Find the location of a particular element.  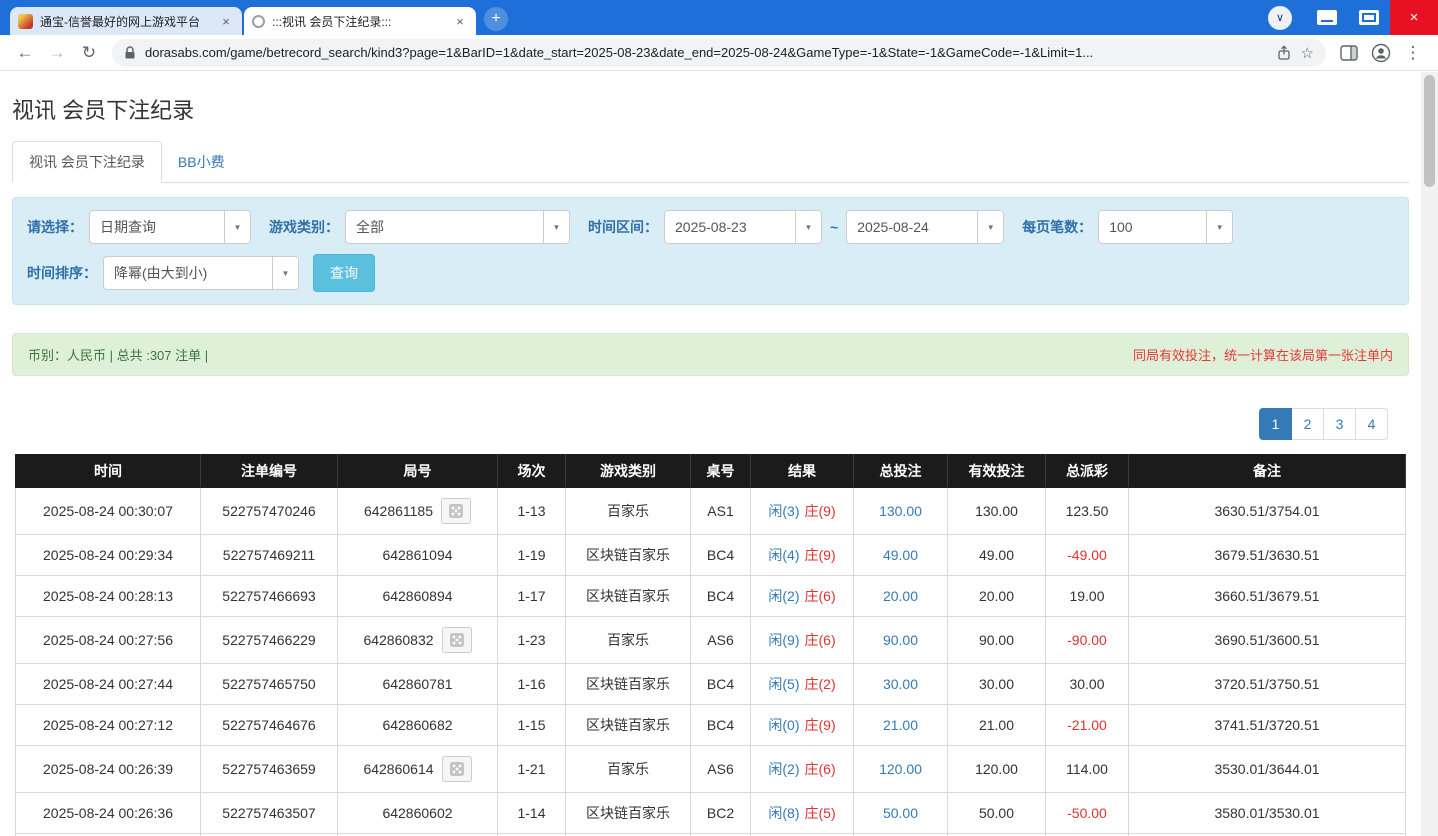

scrollbar-thumb is located at coordinates (1429, 131).